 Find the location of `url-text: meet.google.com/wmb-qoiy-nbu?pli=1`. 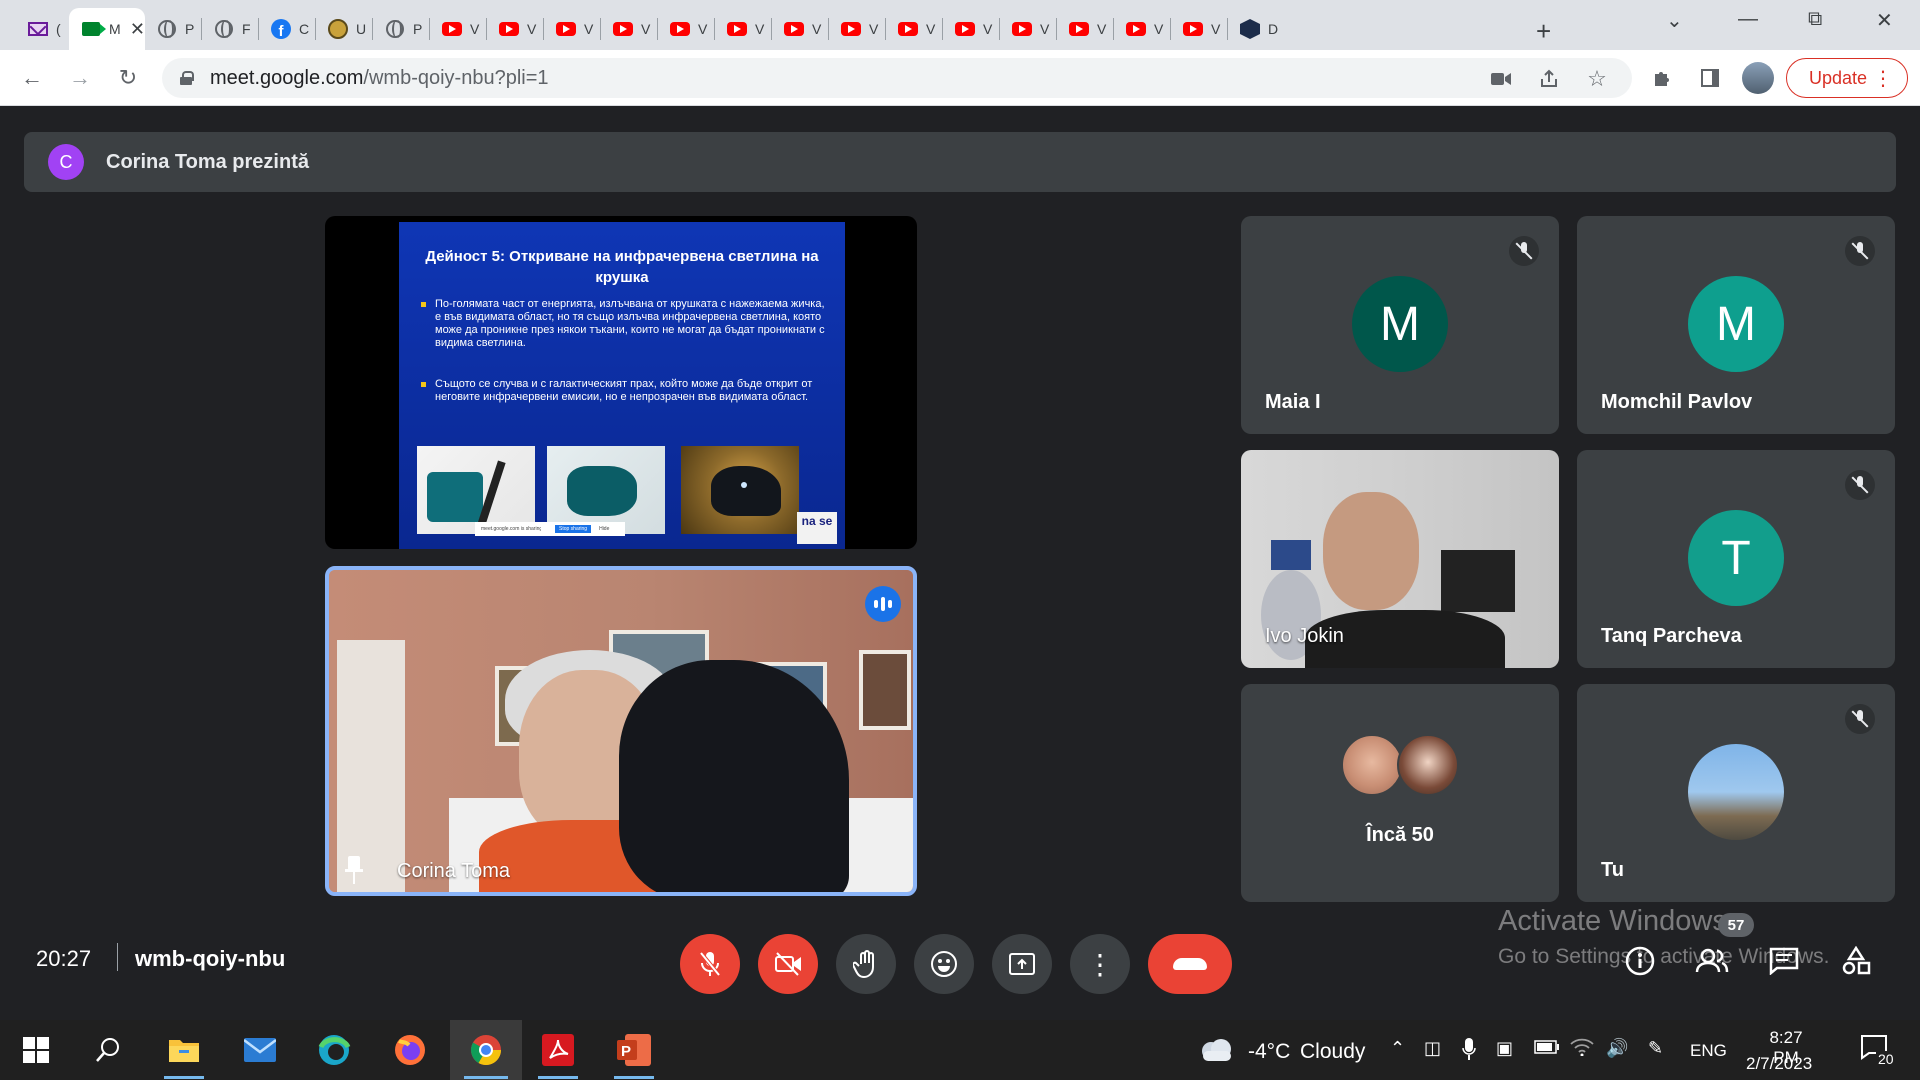

url-text: meet.google.com/wmb-qoiy-nbu?pli=1 is located at coordinates (379, 78).